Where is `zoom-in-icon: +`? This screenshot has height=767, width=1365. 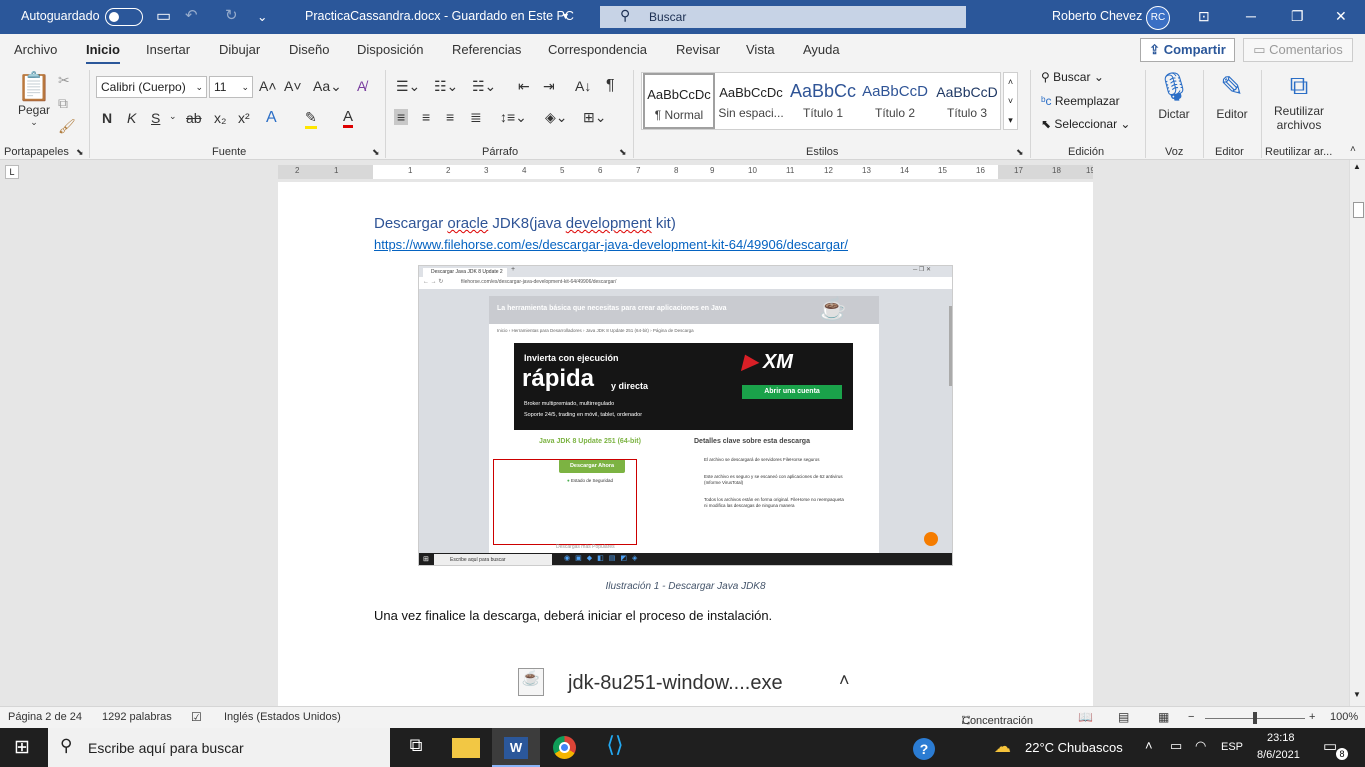
zoom-in-icon: + is located at coordinates (1312, 717).